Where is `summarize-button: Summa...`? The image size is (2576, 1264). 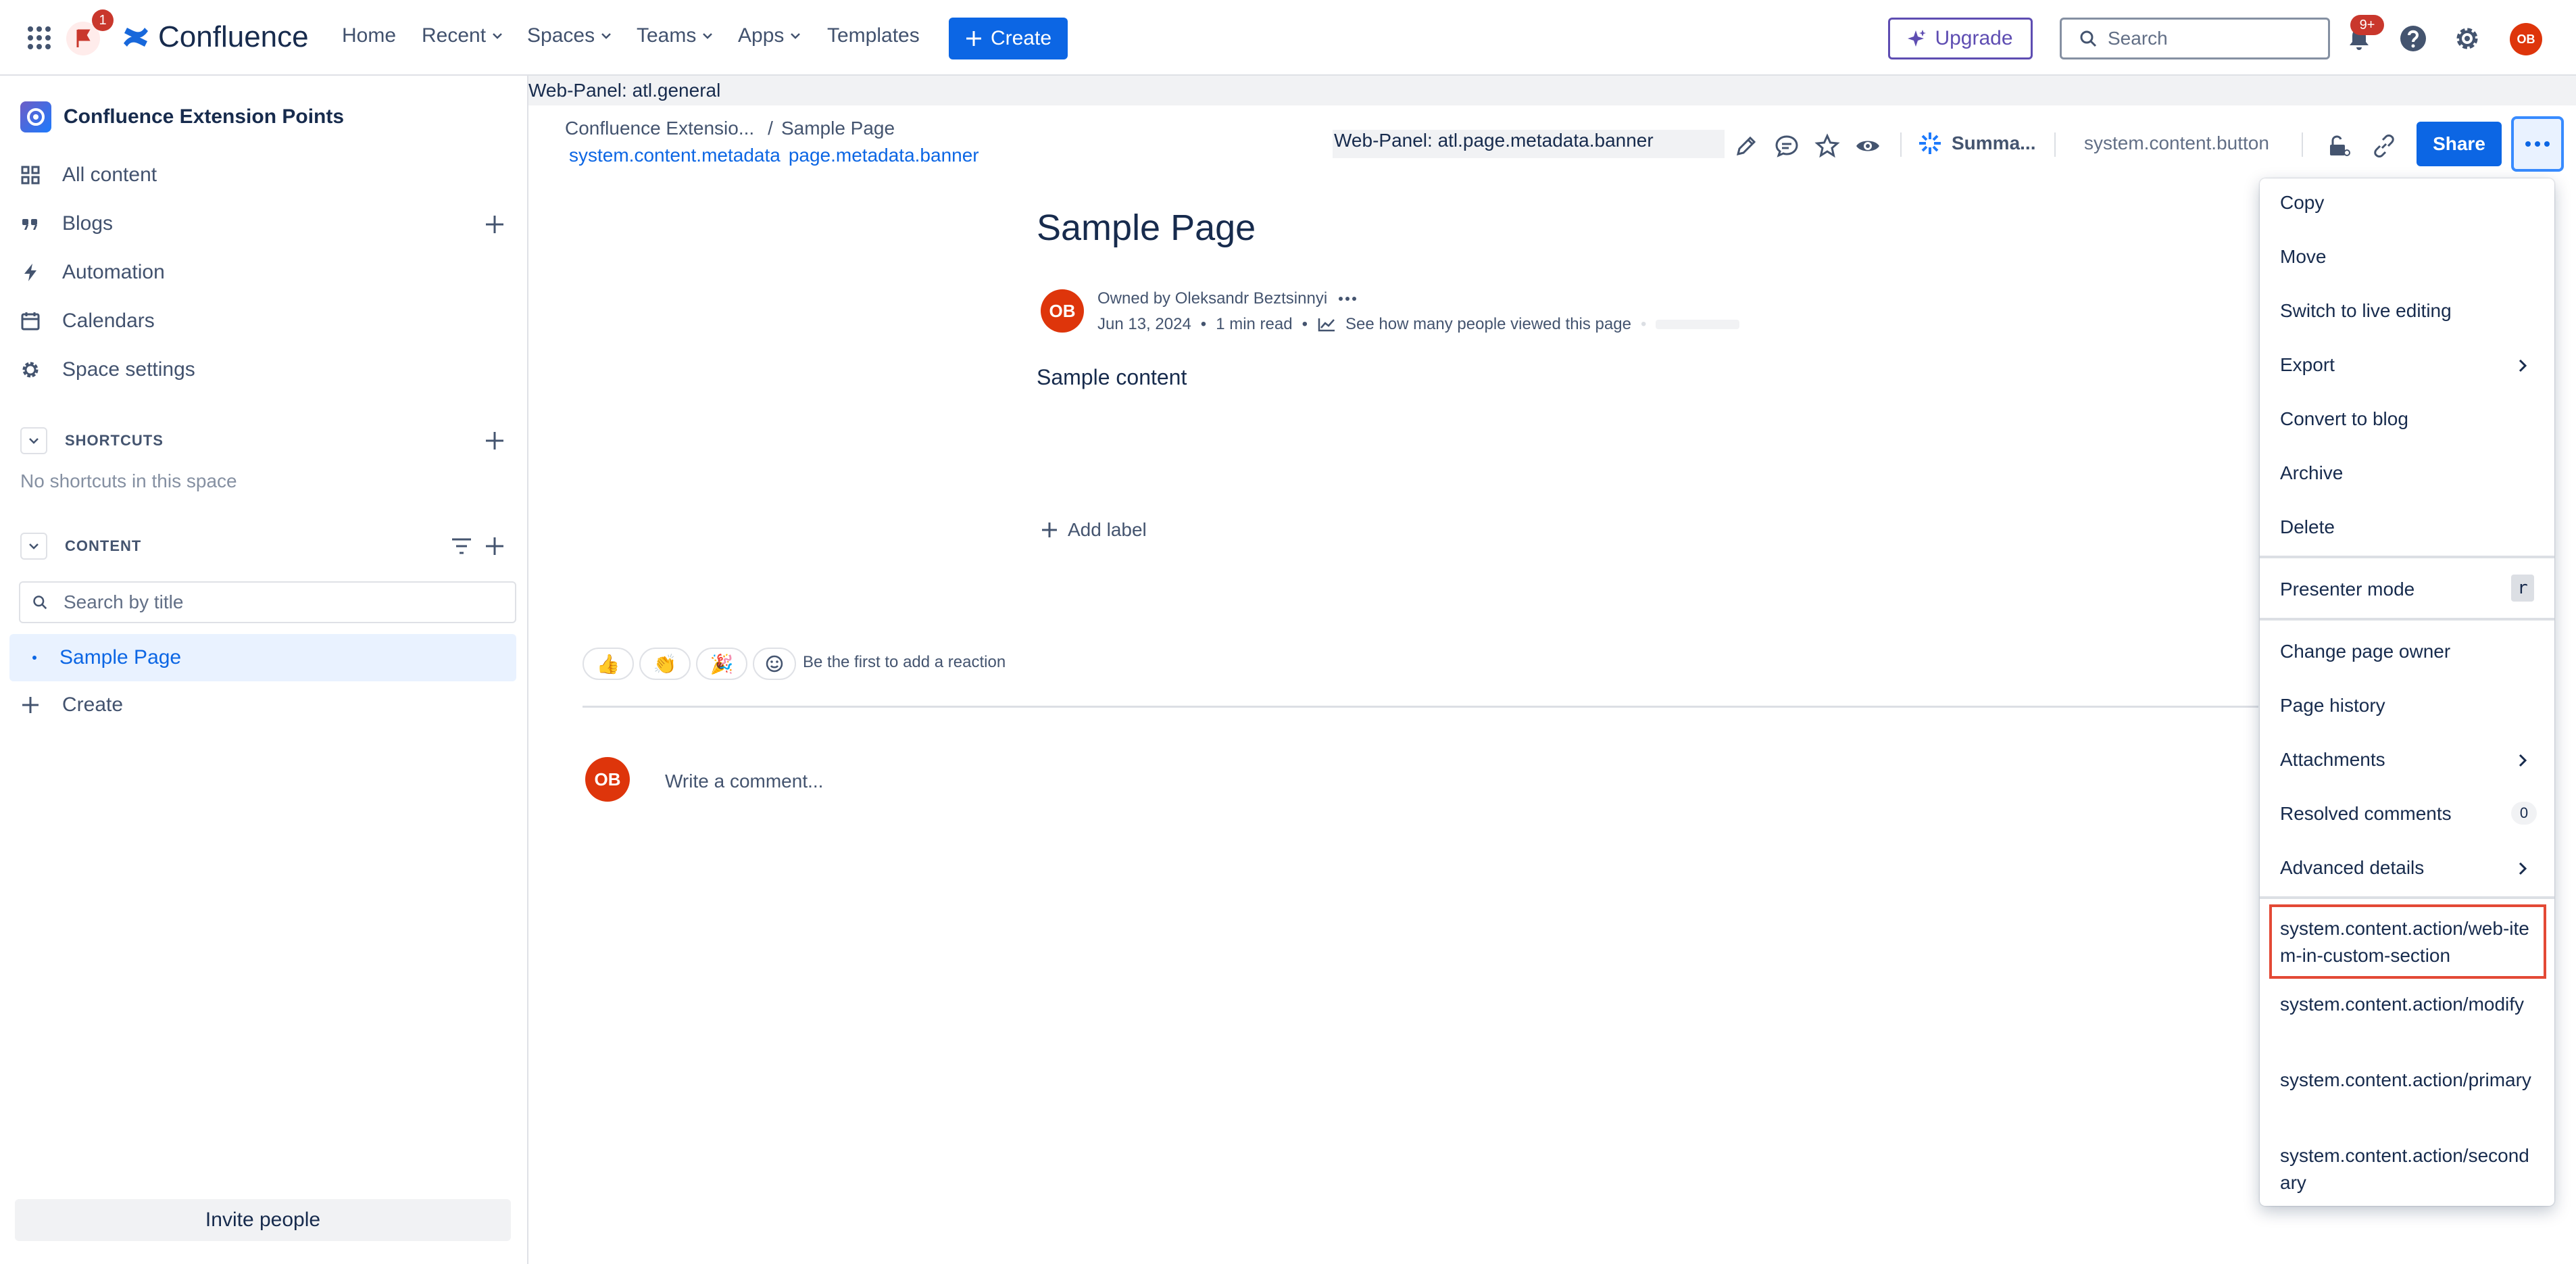
summarize-button: Summa... is located at coordinates (1976, 143).